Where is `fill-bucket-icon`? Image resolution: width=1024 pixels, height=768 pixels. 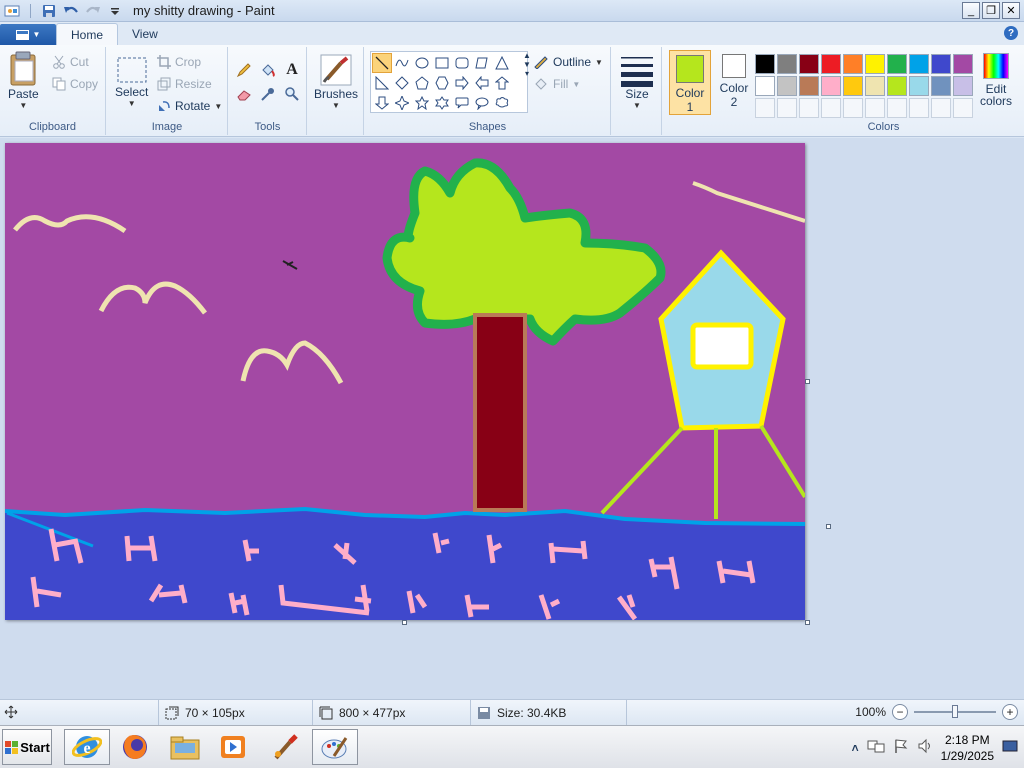
fill-bucket-icon is located at coordinates (268, 70).